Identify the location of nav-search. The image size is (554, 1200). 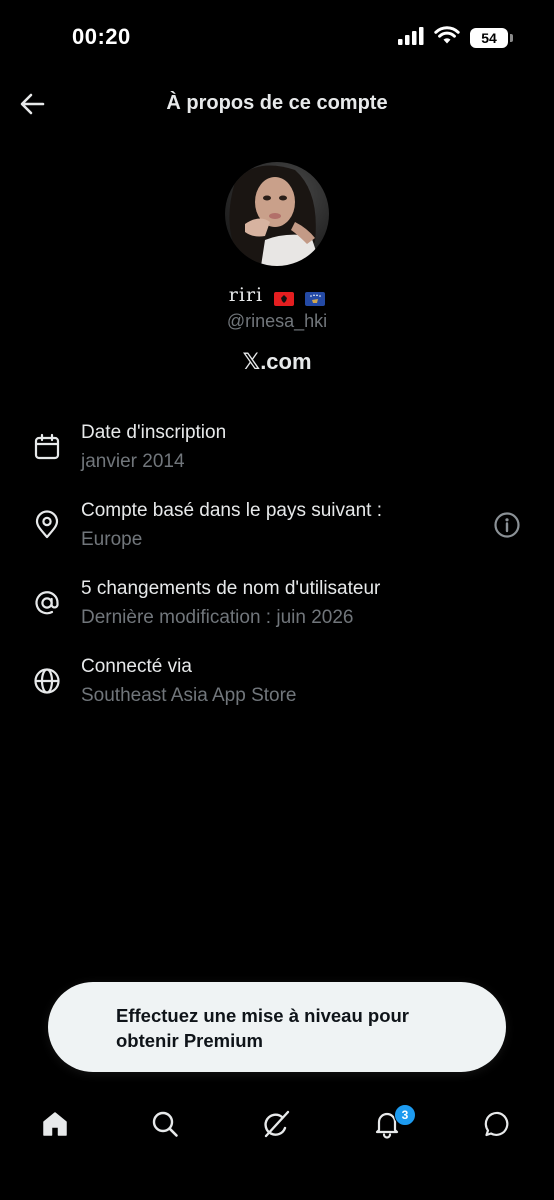
(165, 1126).